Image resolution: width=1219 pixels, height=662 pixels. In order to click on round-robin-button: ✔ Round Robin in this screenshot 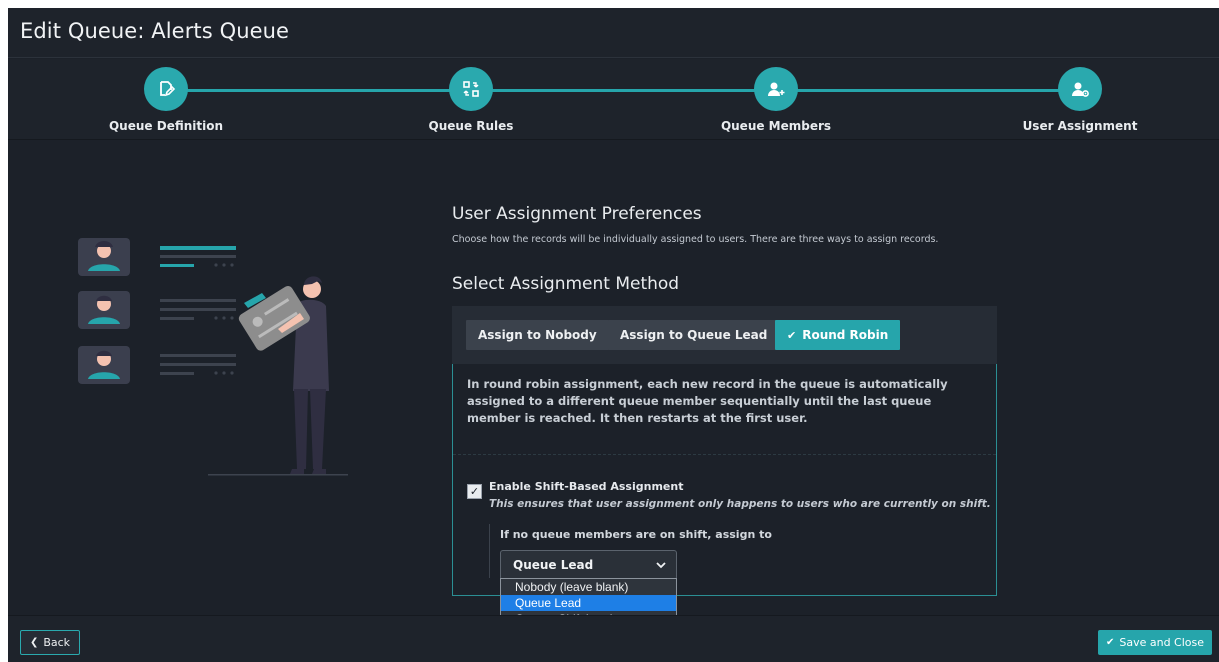, I will do `click(838, 335)`.